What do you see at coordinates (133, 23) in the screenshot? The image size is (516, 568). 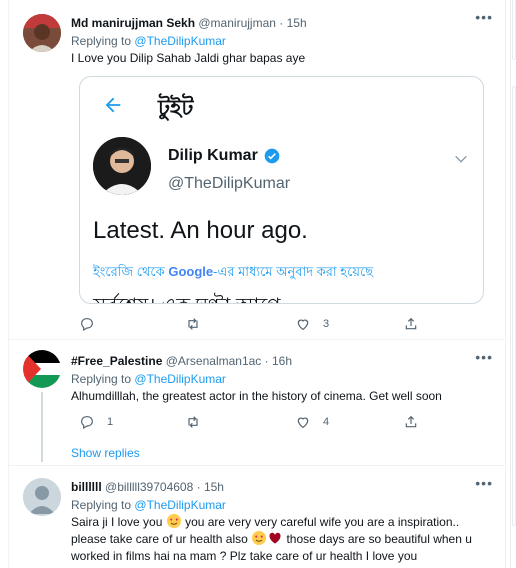 I see `author-name: Md manirujjman Sekh` at bounding box center [133, 23].